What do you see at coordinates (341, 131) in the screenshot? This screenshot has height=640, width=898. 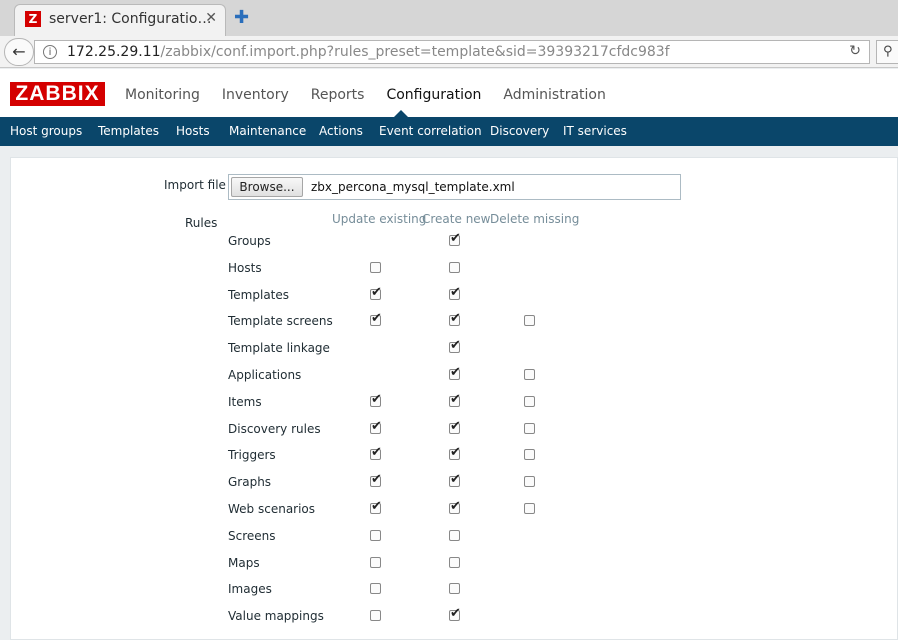 I see `submenu-actions: Actions` at bounding box center [341, 131].